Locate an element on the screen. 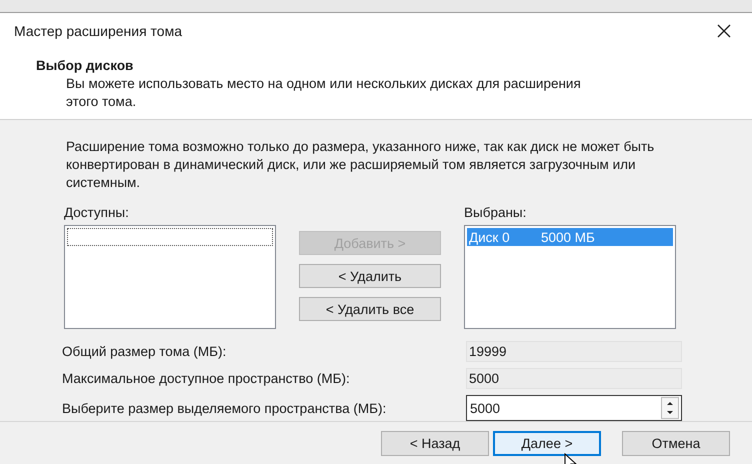  description-text: Расширение тома возможно только до размера, указанного ниже, так как диск не может быть конвертирован в динамический диск, или же расширяемый том является загрузочным или системным. is located at coordinates (361, 165).